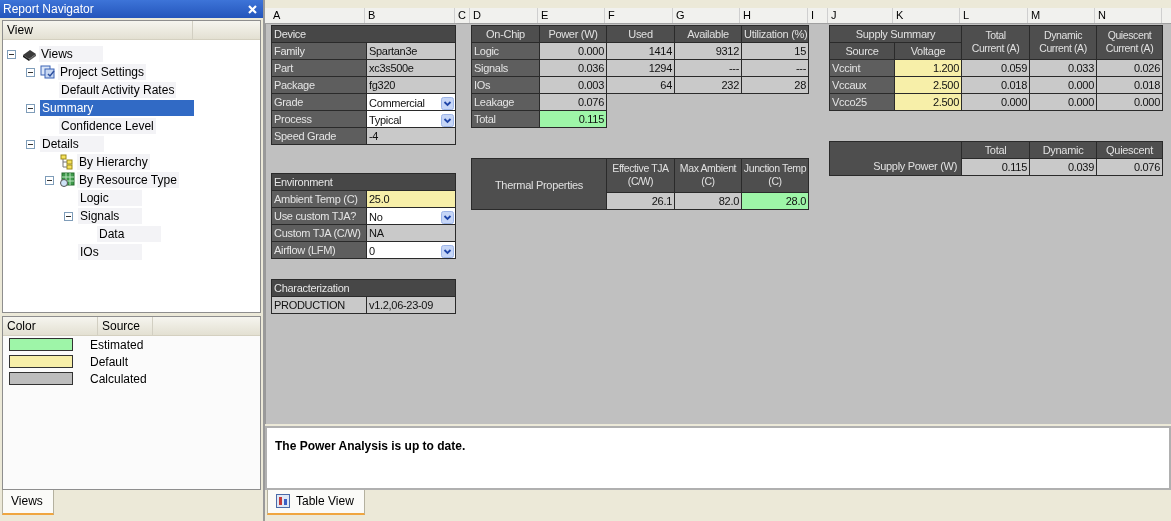 The width and height of the screenshot is (1171, 521). What do you see at coordinates (928, 68) in the screenshot?
I see `table-cell: 1.200` at bounding box center [928, 68].